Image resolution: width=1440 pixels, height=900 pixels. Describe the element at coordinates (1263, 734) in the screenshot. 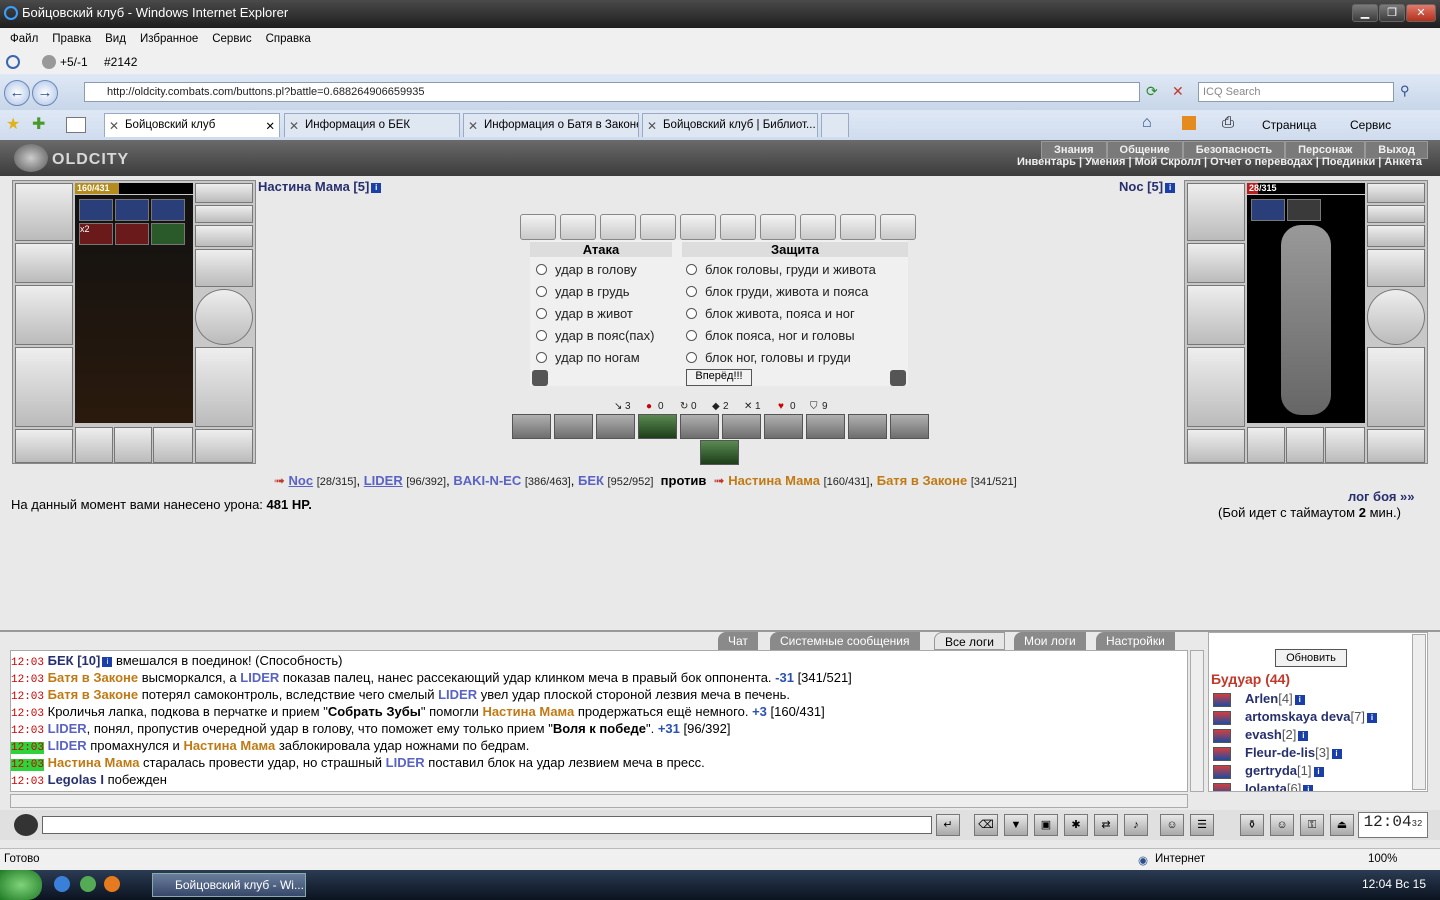

I see `user-name: evash` at that location.